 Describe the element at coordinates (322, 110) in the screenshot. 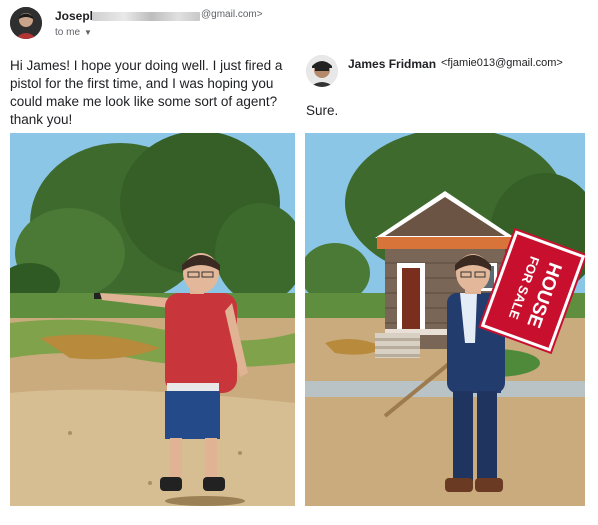

I see `reply-message: Sure.` at that location.